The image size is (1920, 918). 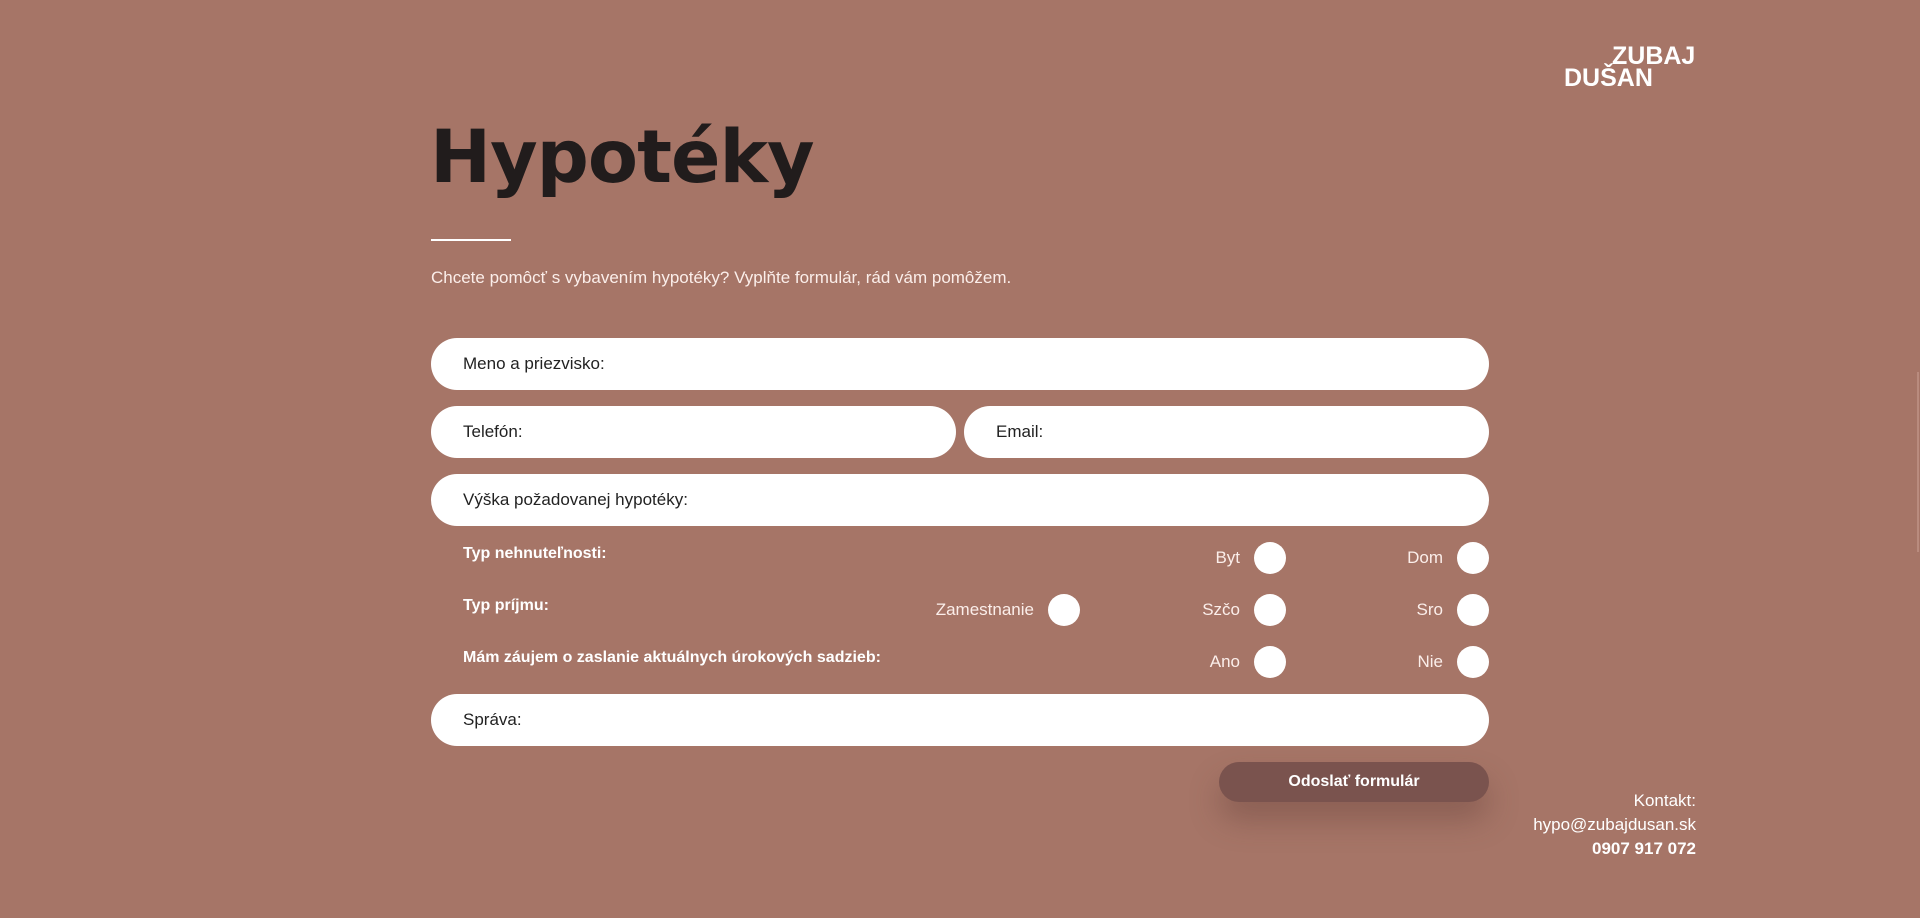 What do you see at coordinates (1227, 557) in the screenshot?
I see `option-byt-label: Byt` at bounding box center [1227, 557].